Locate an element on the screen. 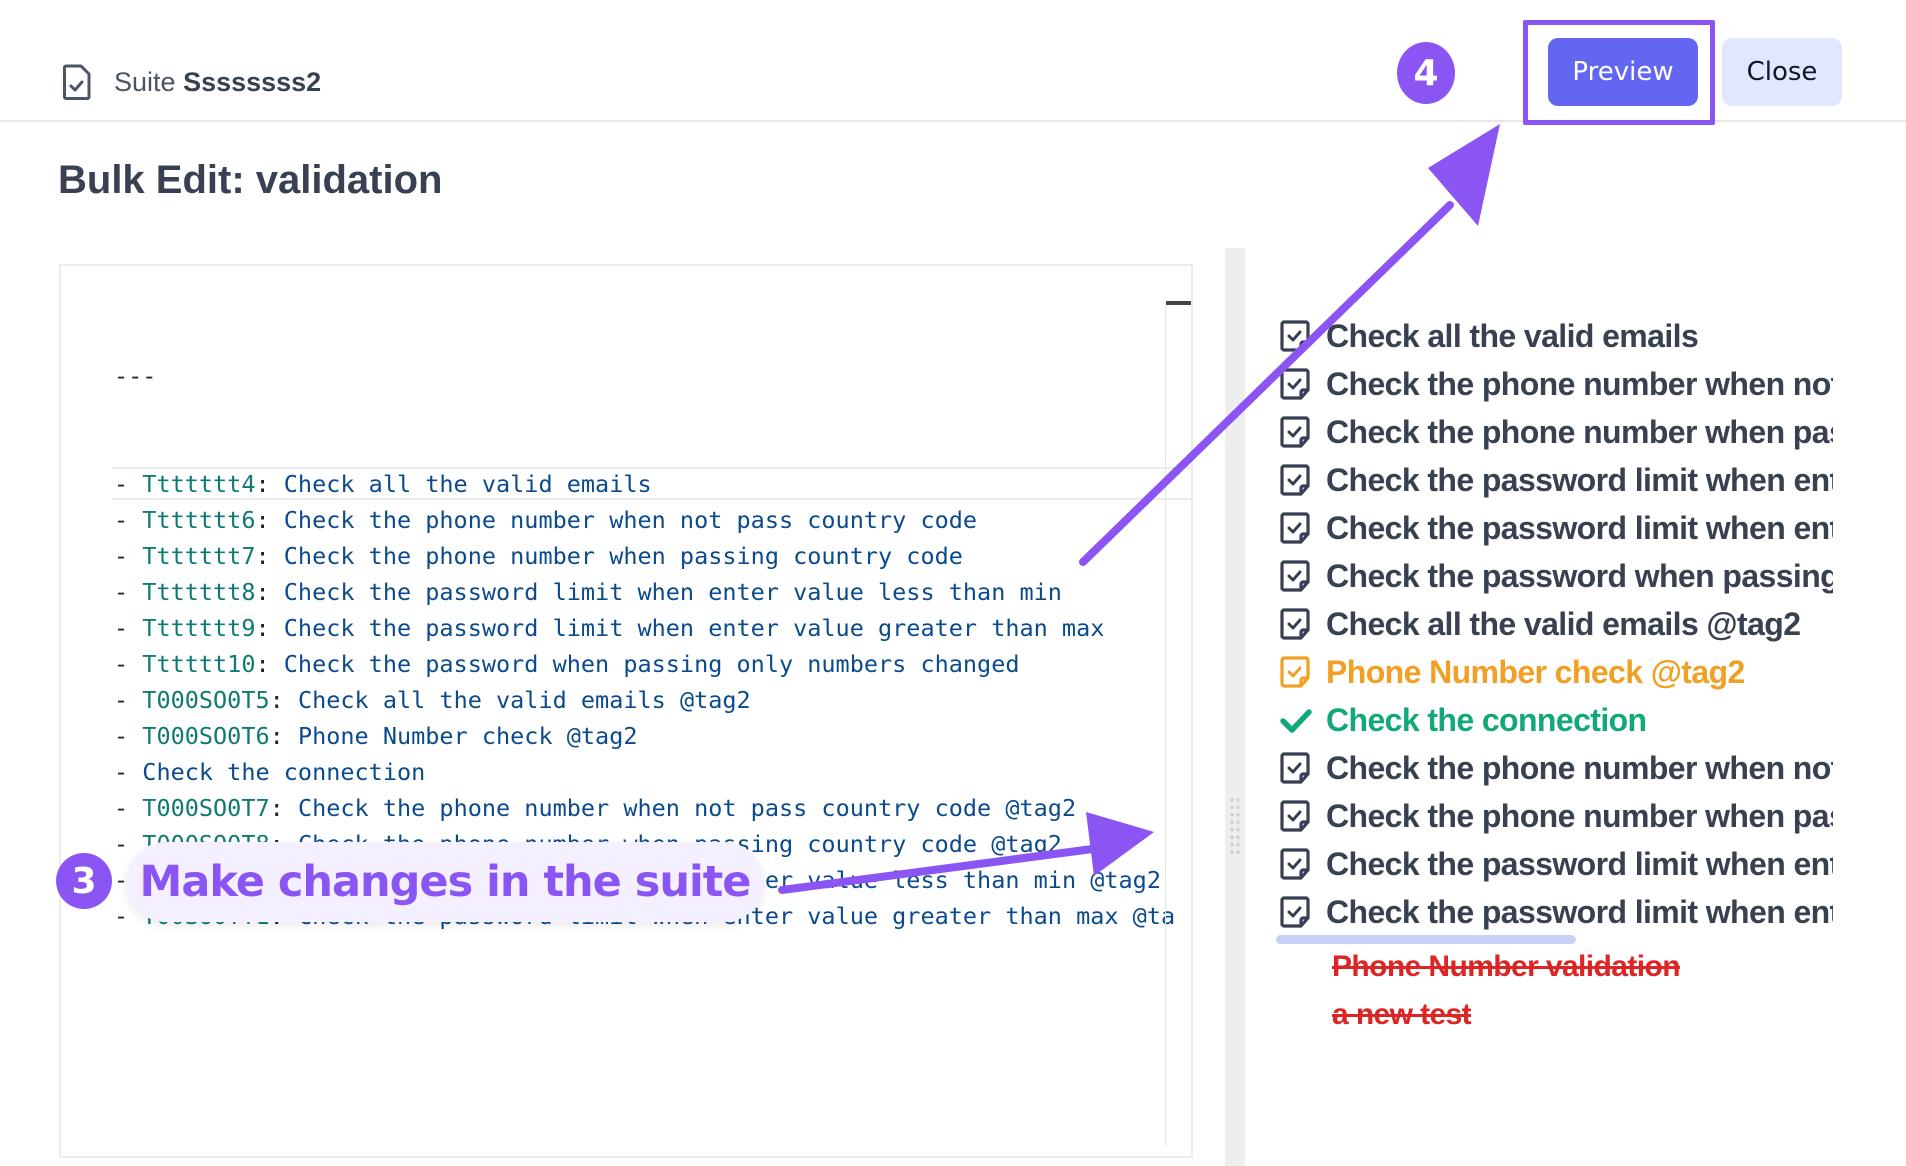 The width and height of the screenshot is (1906, 1166). preview-item-unchanged: Check all the valid emails @tag2 is located at coordinates (1555, 624).